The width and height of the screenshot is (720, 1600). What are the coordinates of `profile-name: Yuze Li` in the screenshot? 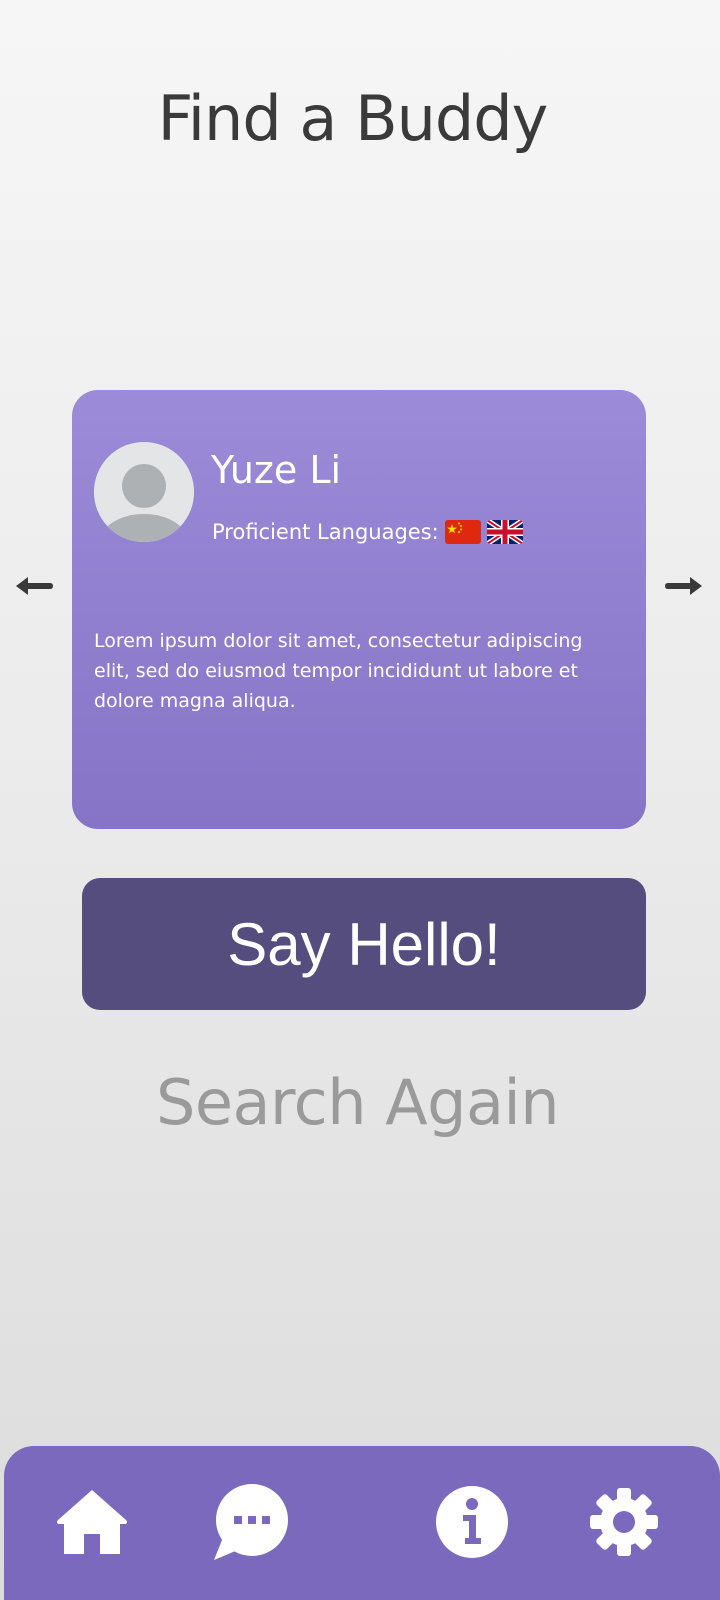 It's located at (276, 470).